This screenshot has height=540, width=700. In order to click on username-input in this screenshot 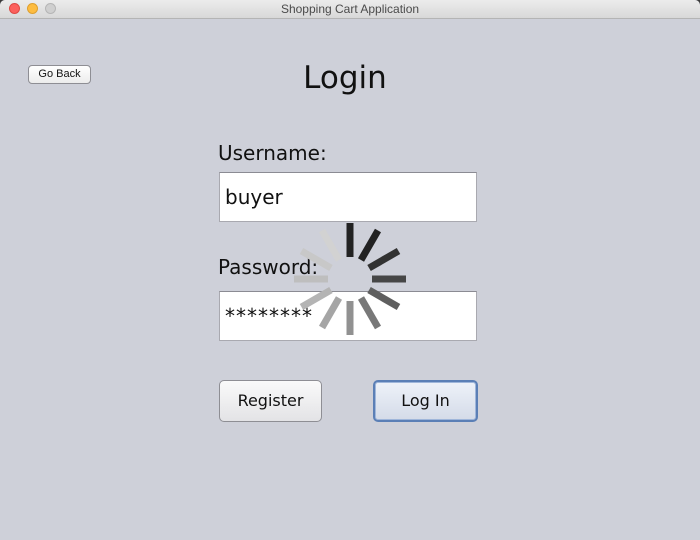, I will do `click(348, 197)`.